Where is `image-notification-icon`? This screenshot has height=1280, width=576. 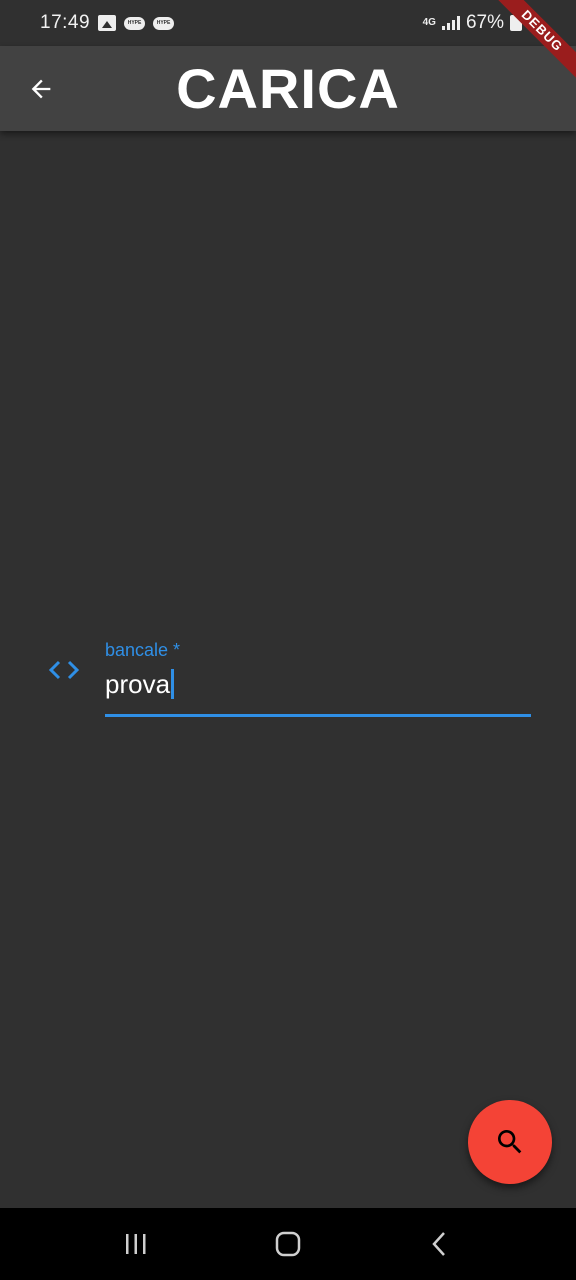 image-notification-icon is located at coordinates (107, 23).